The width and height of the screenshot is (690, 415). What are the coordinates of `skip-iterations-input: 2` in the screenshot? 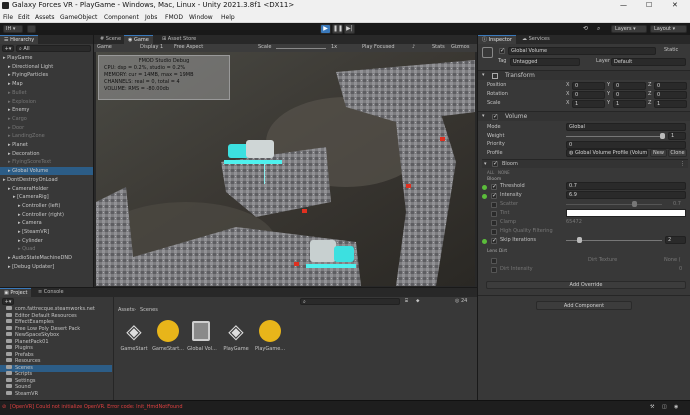 It's located at (675, 240).